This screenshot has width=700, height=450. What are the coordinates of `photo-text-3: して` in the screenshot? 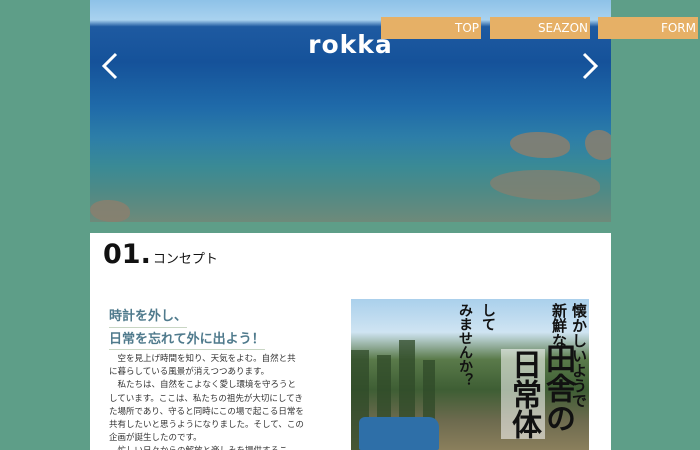 It's located at (488, 317).